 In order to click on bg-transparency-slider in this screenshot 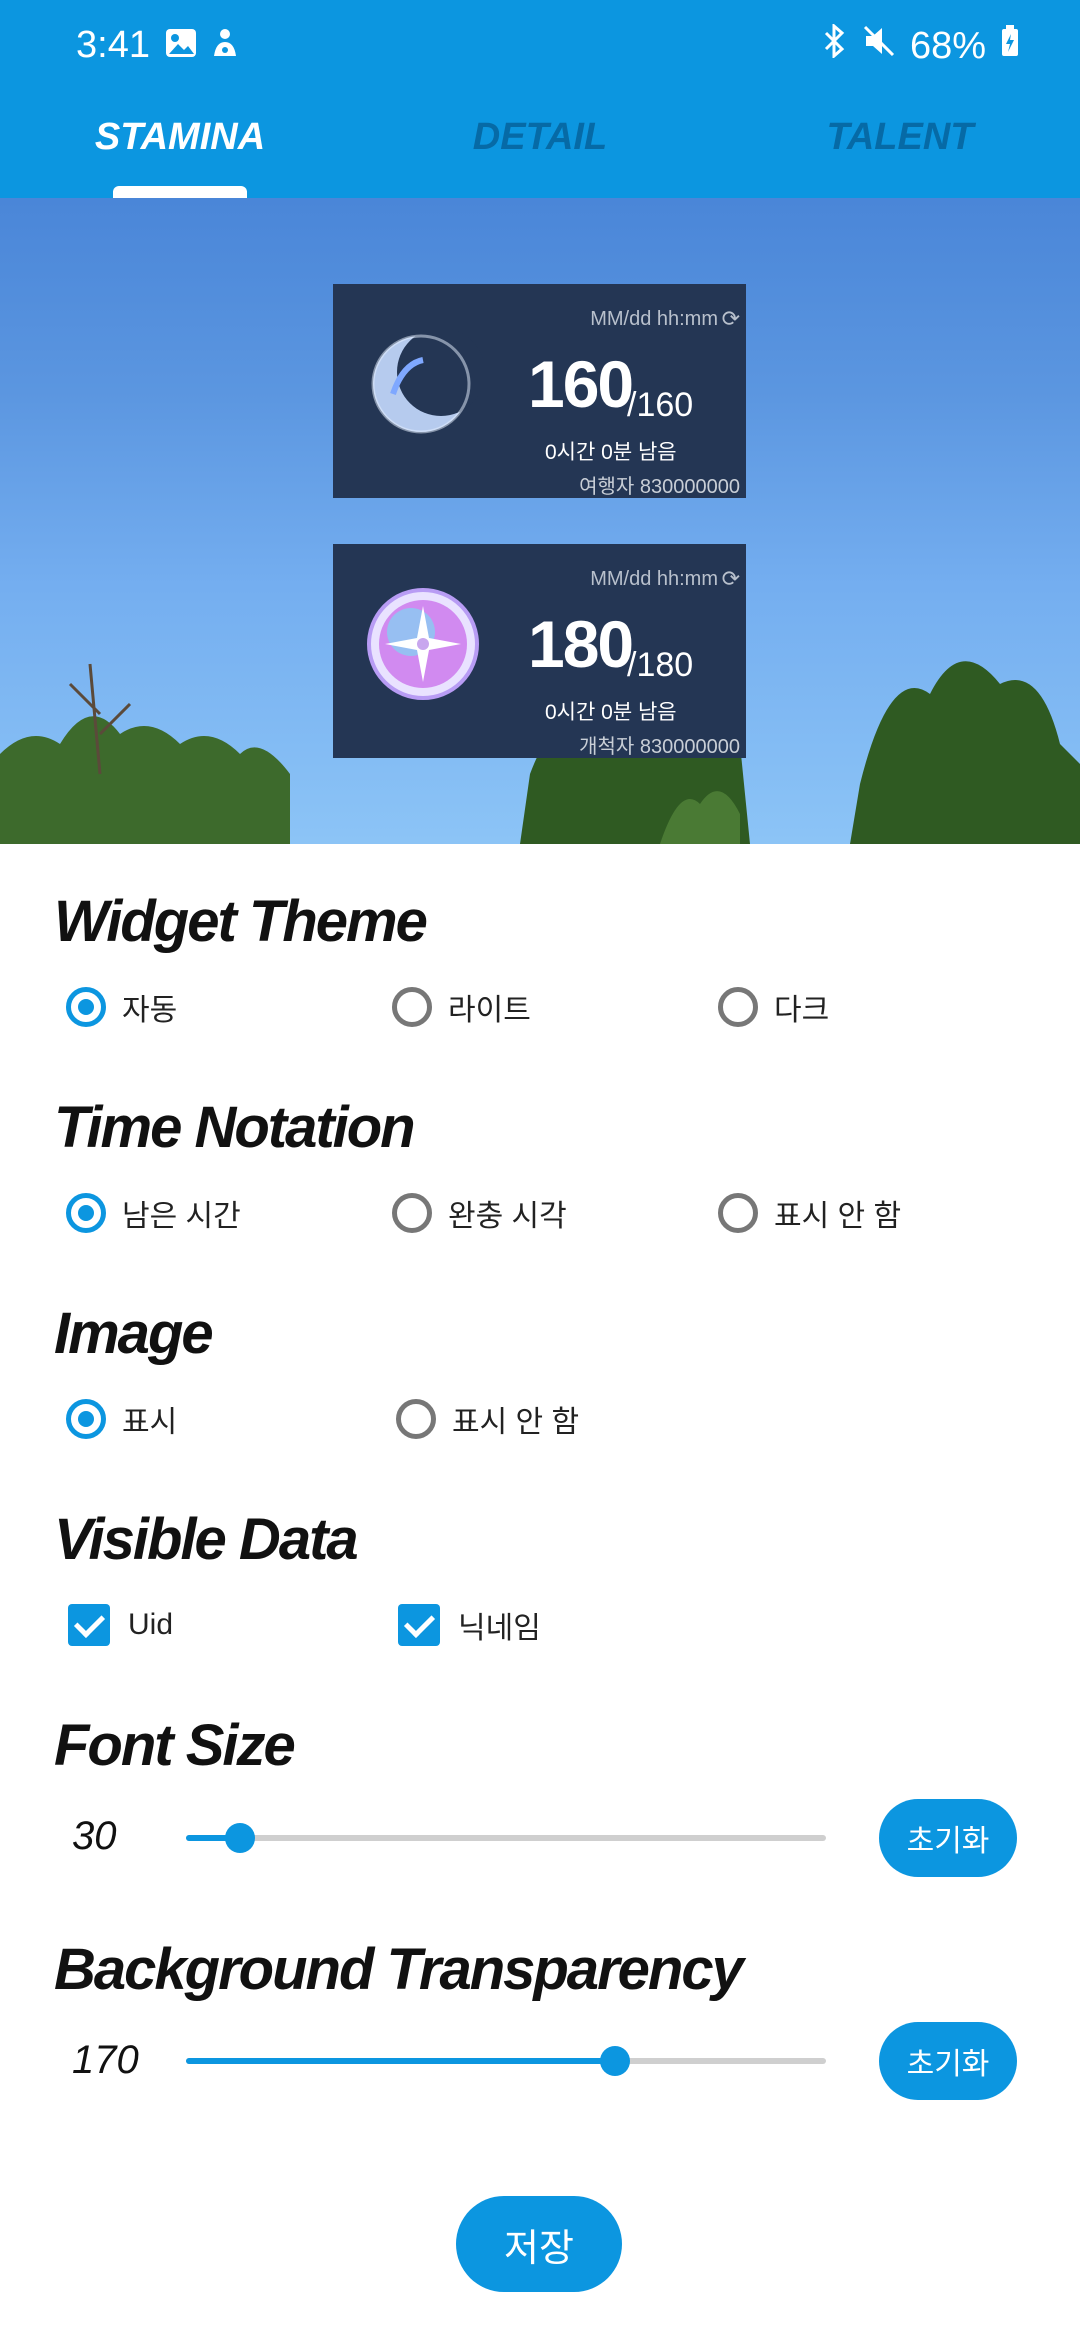, I will do `click(506, 2061)`.